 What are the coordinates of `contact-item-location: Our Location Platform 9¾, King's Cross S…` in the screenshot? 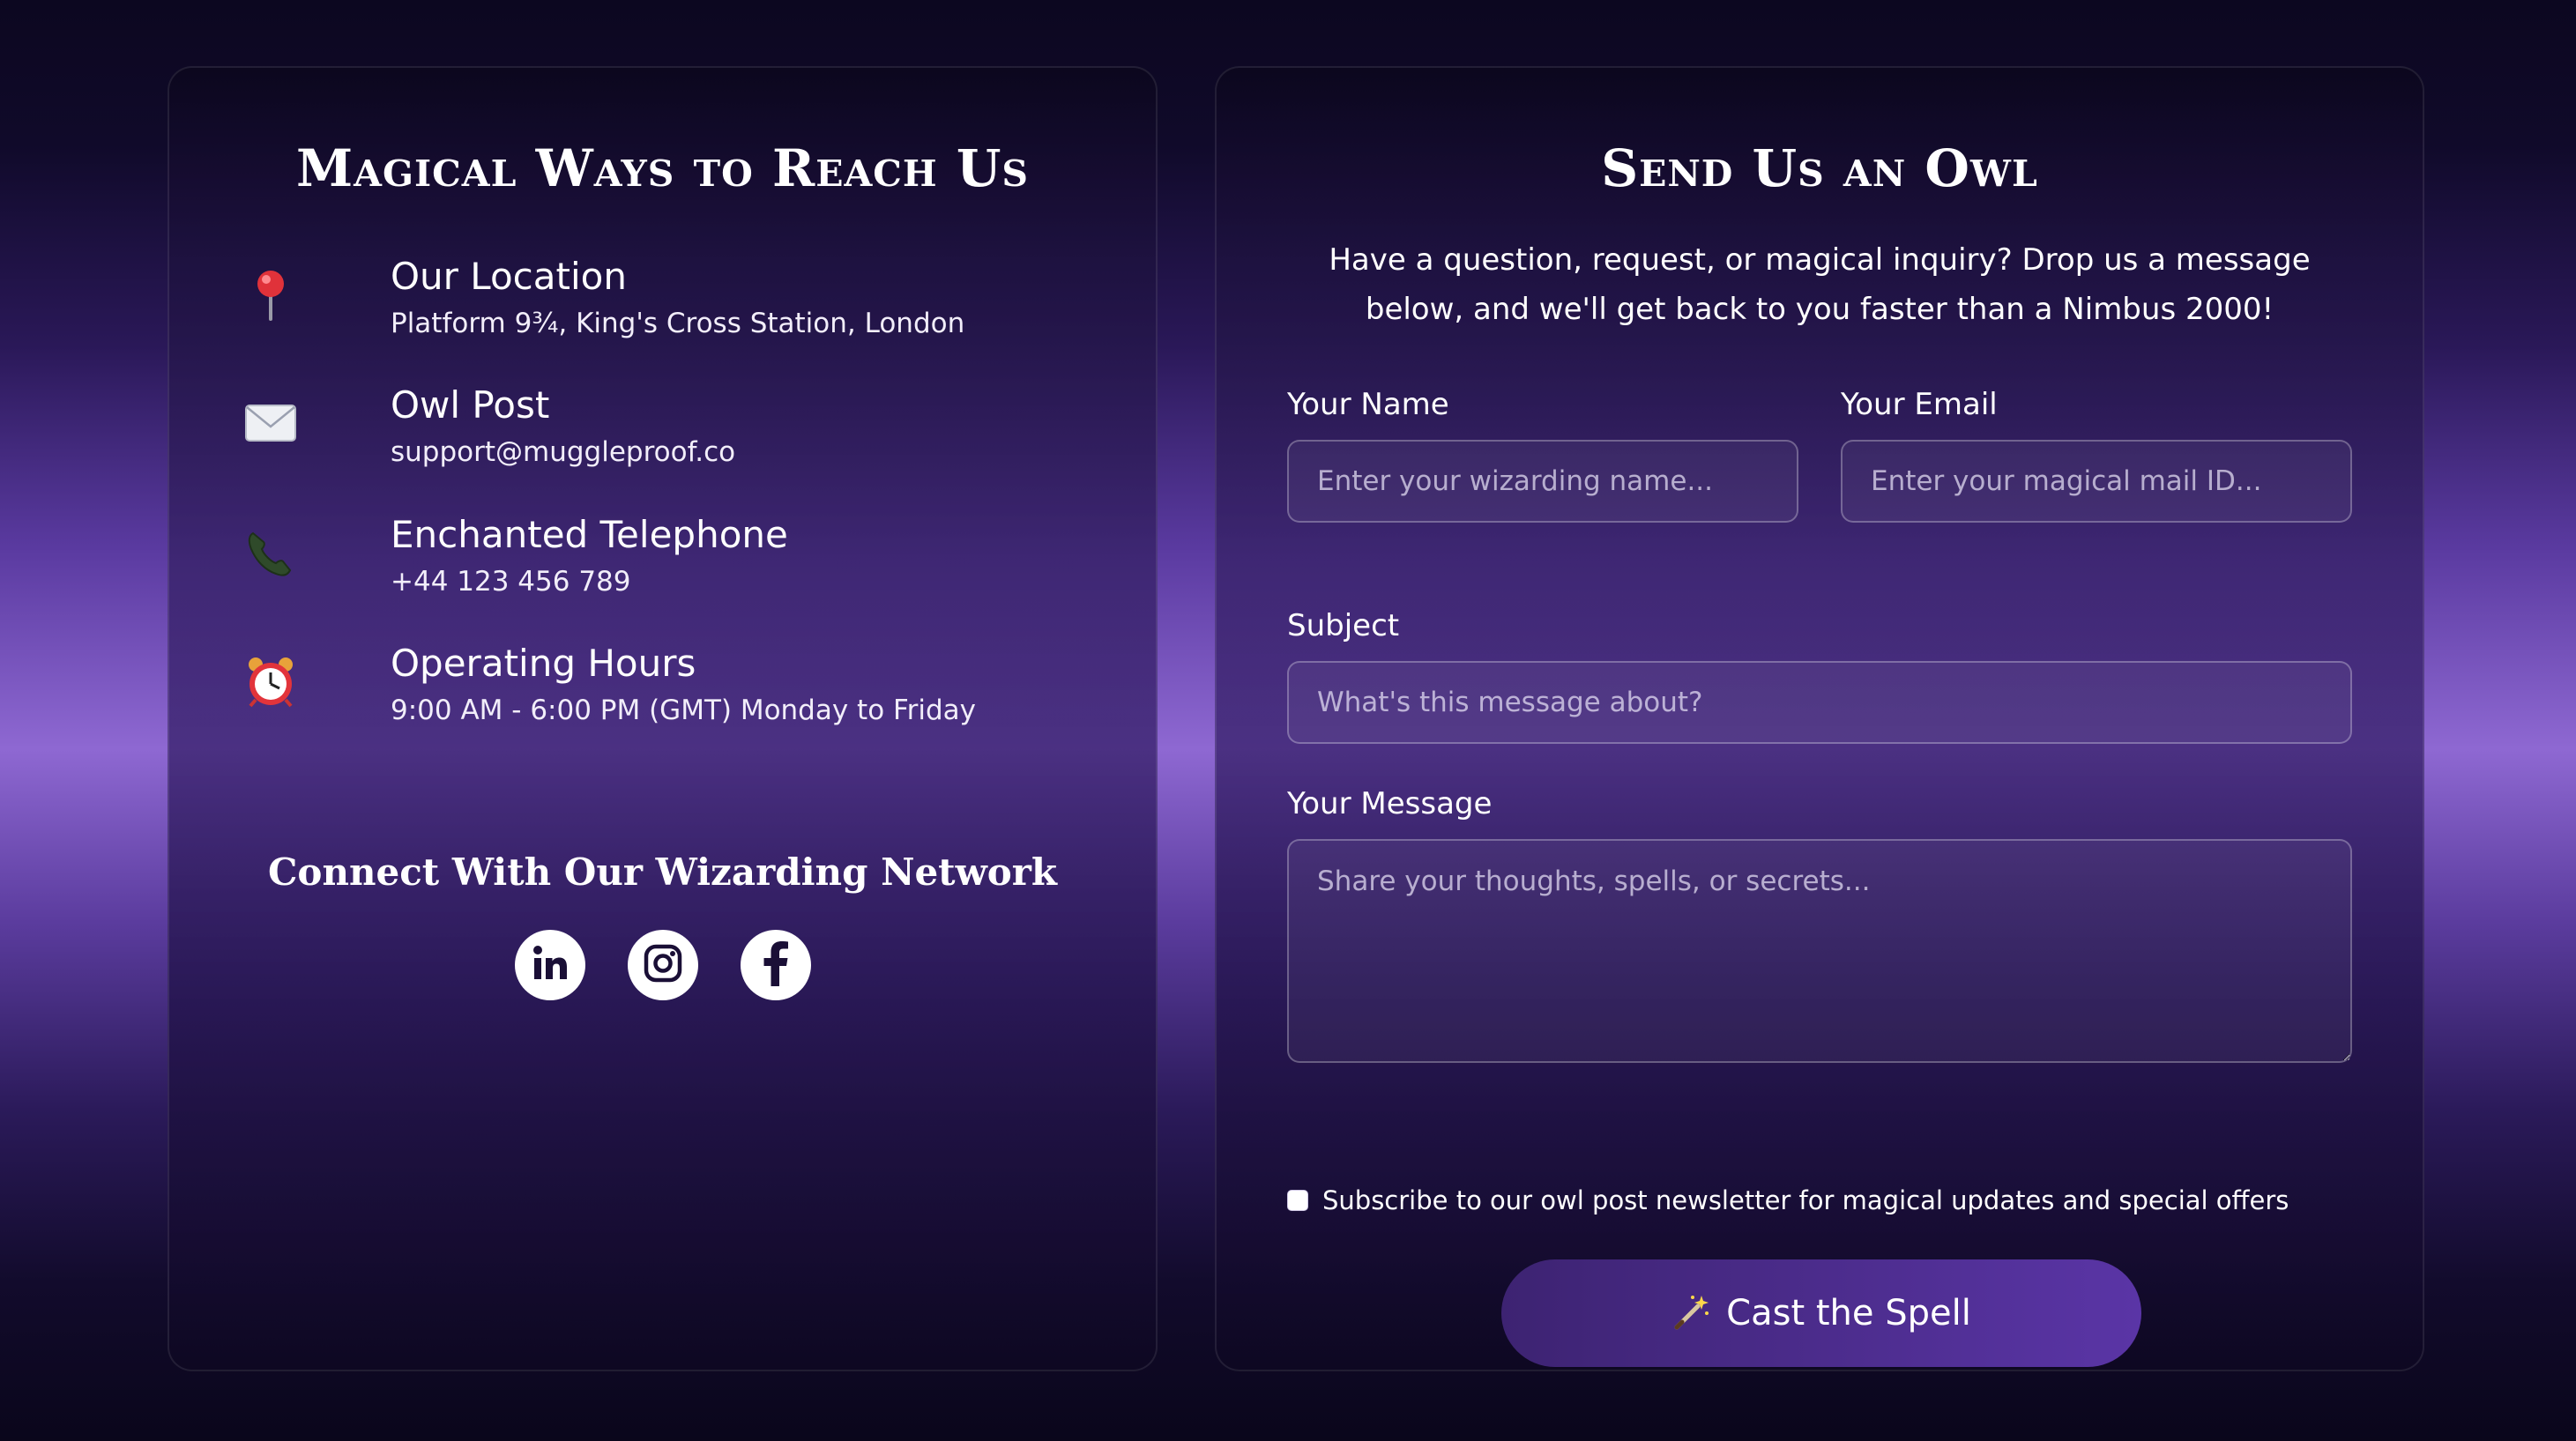 It's located at (680, 303).